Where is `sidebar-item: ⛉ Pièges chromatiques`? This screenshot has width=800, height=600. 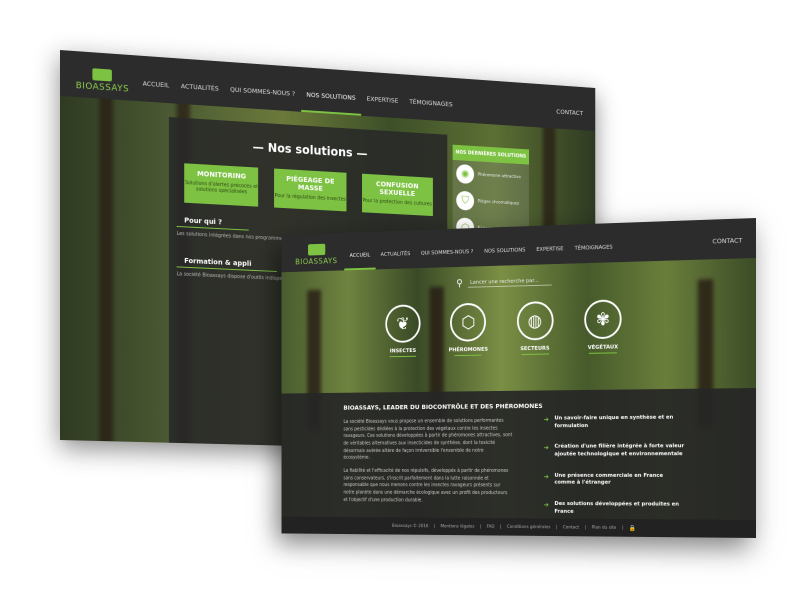 sidebar-item: ⛉ Pièges chromatiques is located at coordinates (491, 202).